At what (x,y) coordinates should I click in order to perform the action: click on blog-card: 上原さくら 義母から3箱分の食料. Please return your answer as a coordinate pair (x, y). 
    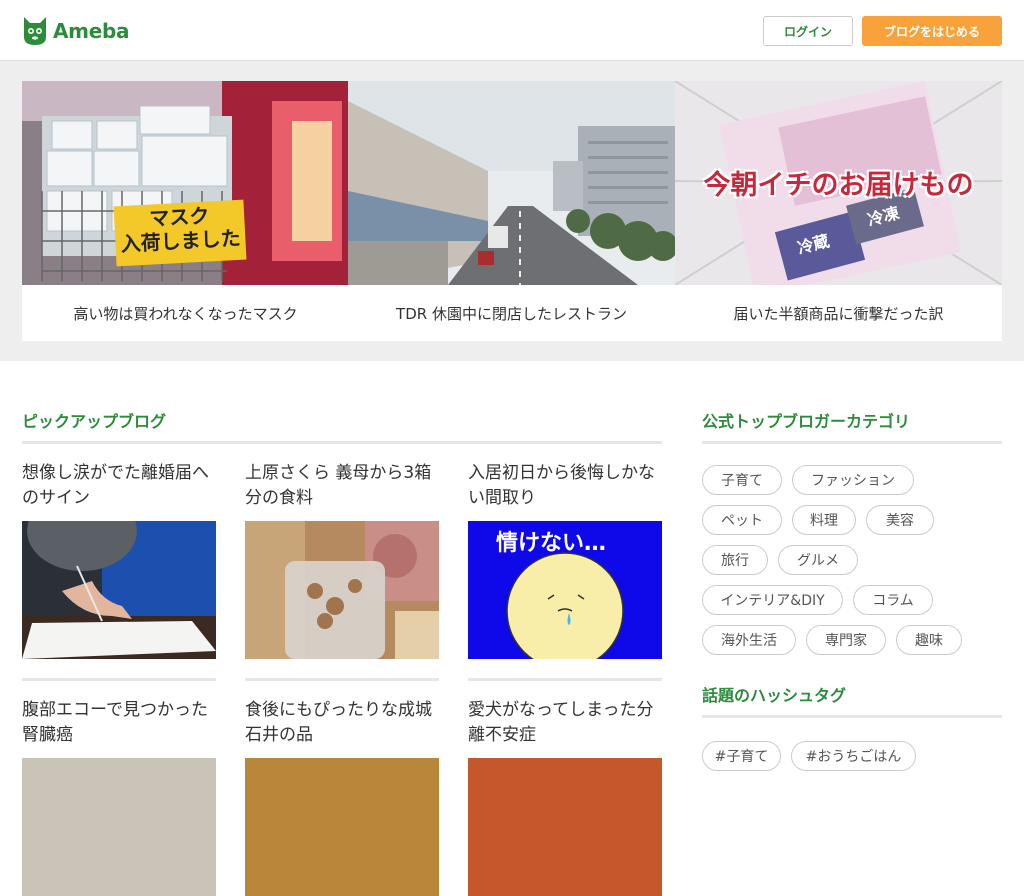
    Looking at the image, I should click on (342, 560).